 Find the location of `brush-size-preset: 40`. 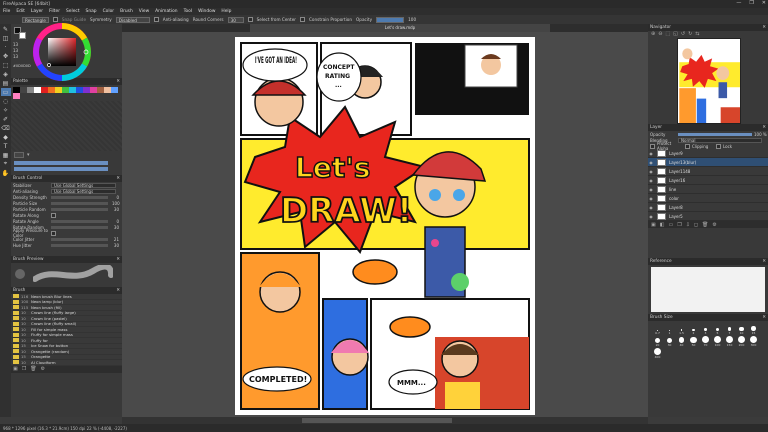

brush-size-preset: 40 is located at coordinates (681, 341).